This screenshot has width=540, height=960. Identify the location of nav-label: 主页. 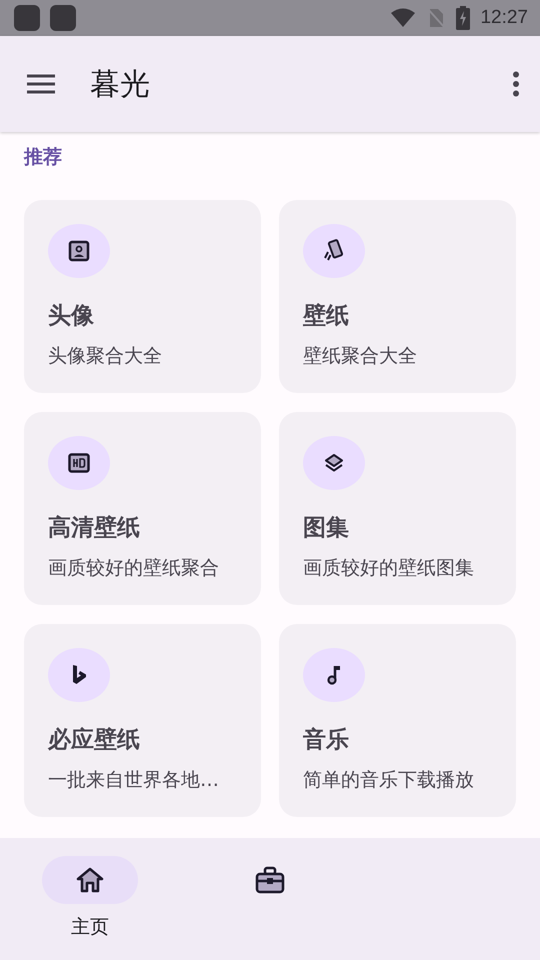
(90, 927).